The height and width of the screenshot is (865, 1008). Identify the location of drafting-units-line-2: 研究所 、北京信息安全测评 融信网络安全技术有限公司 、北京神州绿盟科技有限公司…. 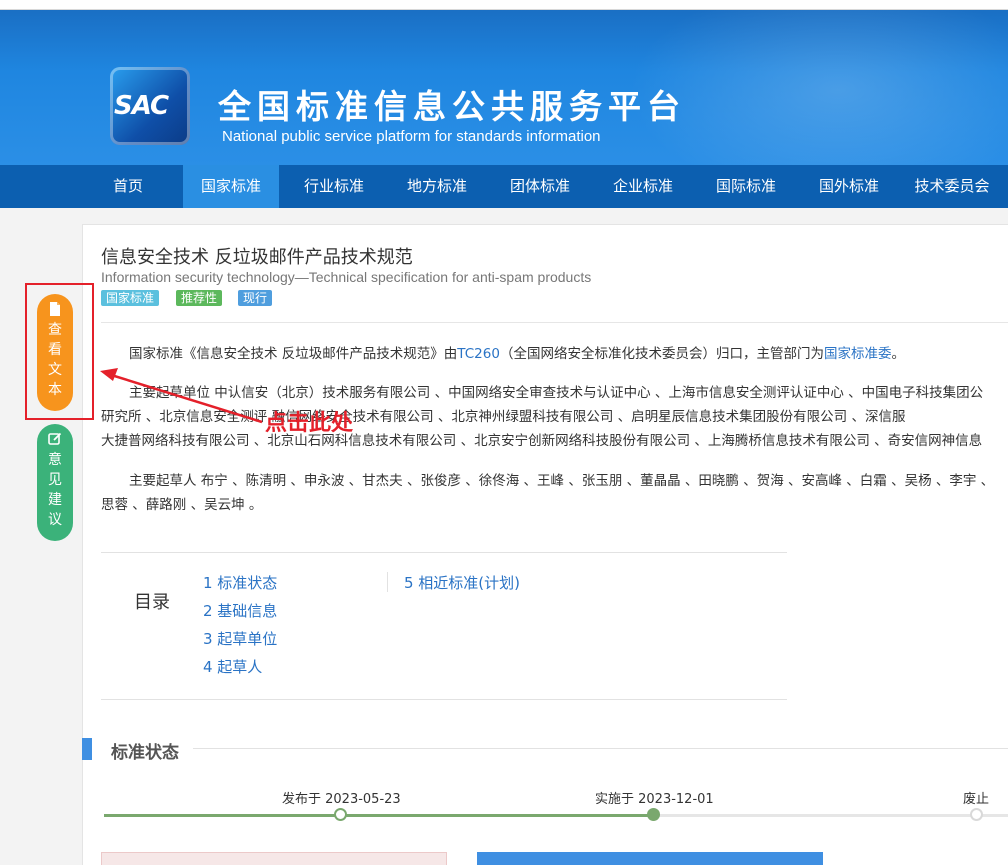
(503, 417).